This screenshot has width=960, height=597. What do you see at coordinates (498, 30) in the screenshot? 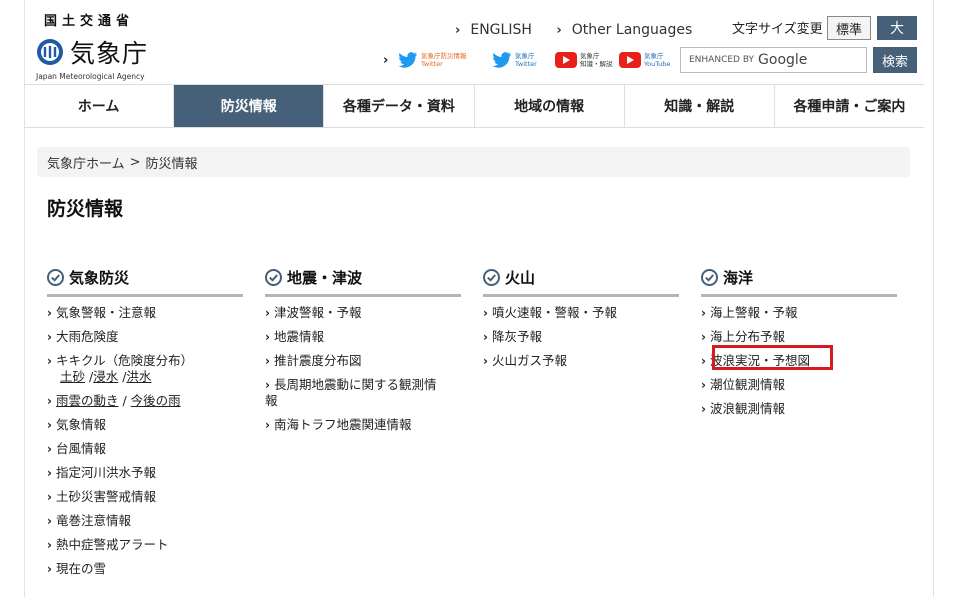
I see `english-link: › ENGLISH` at bounding box center [498, 30].